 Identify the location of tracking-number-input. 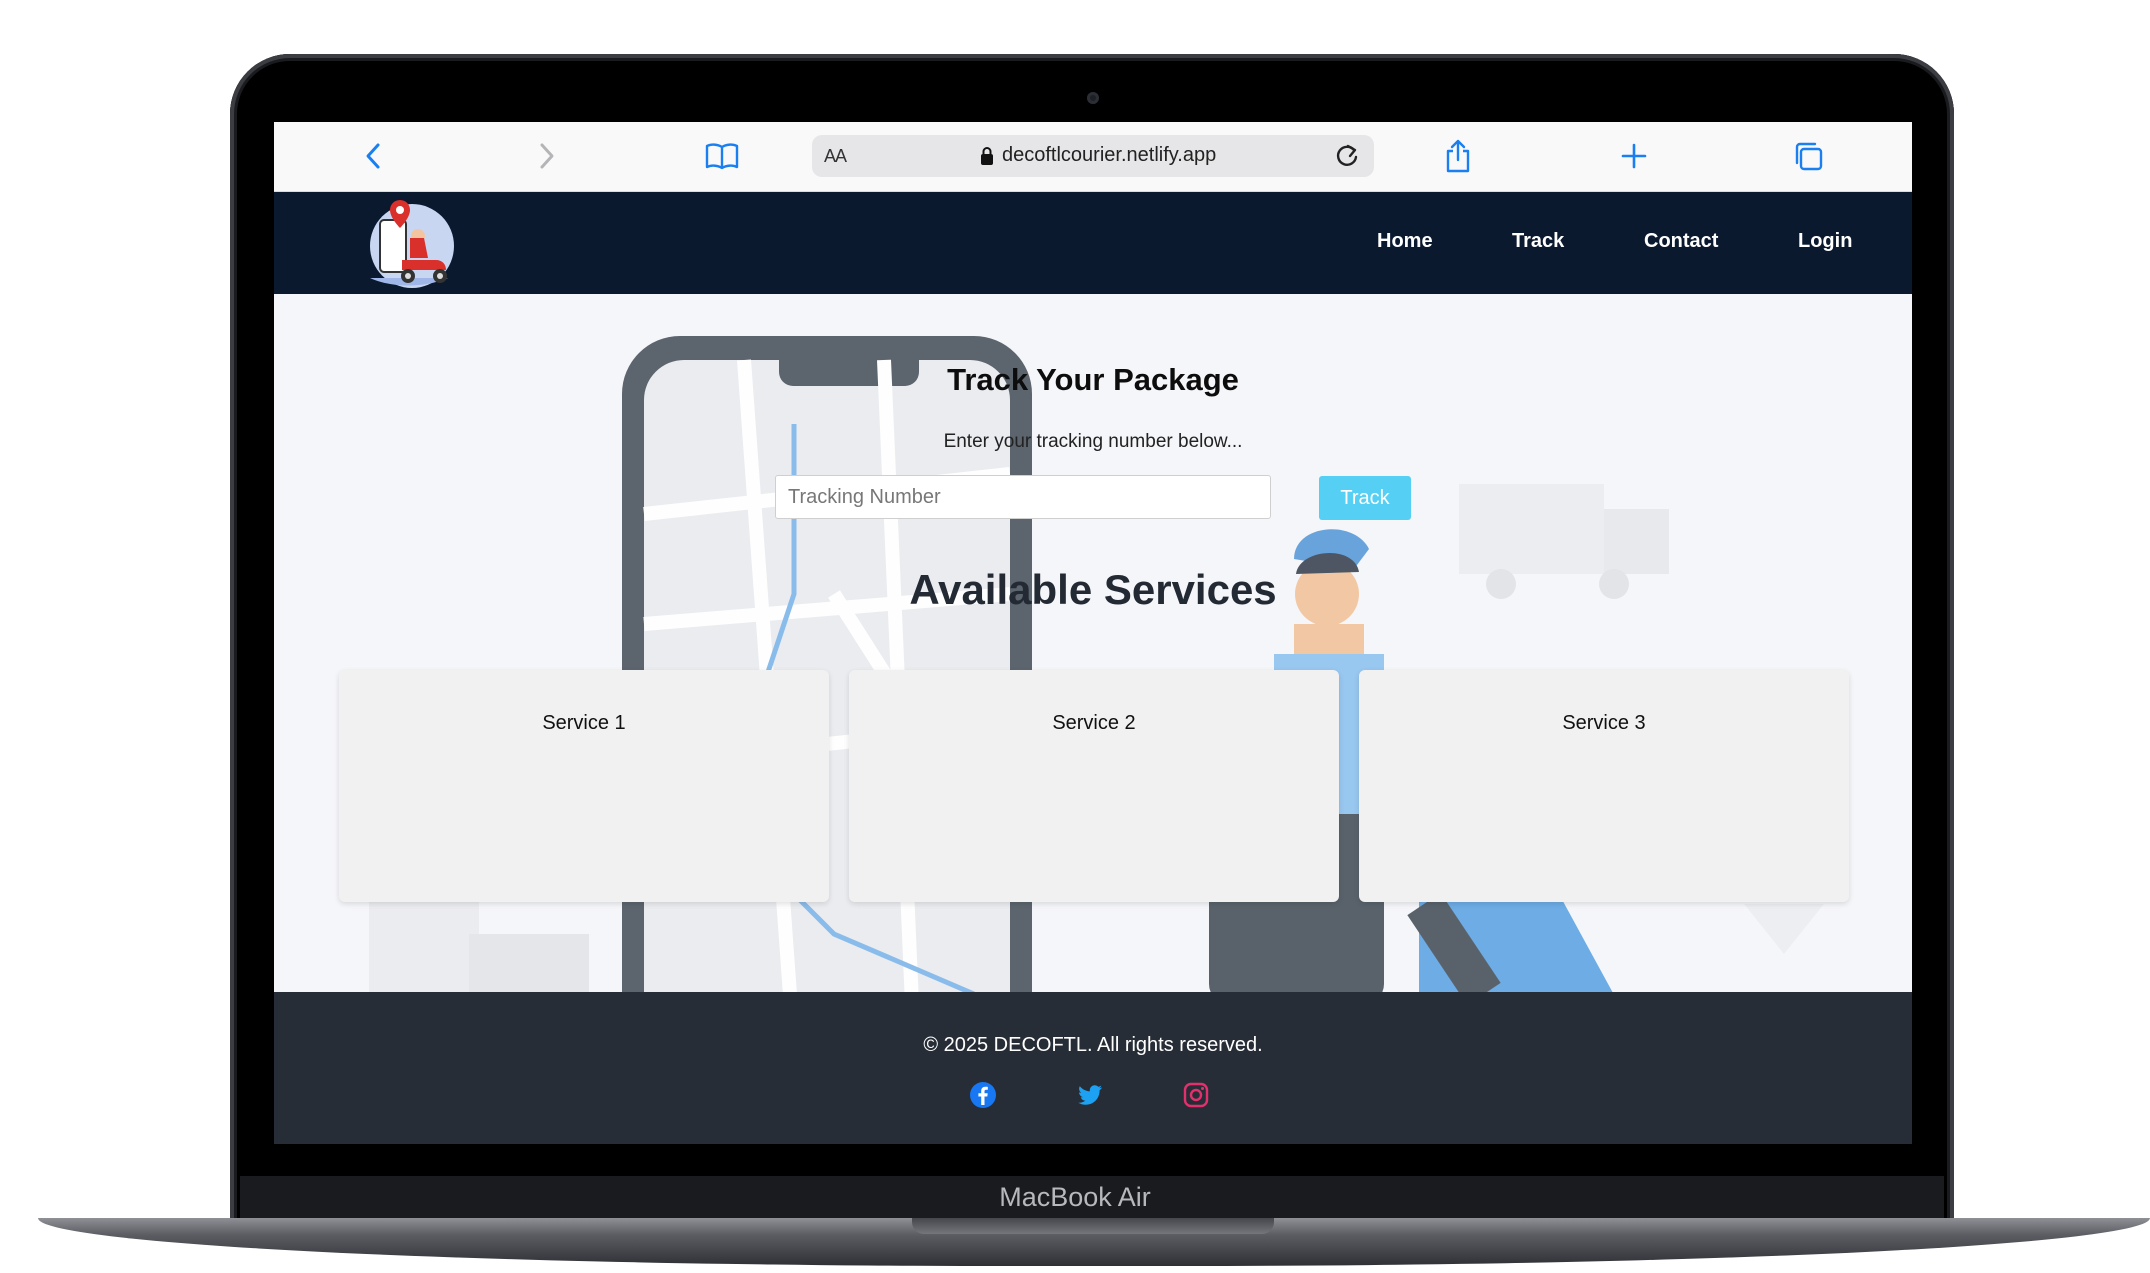
(1023, 497).